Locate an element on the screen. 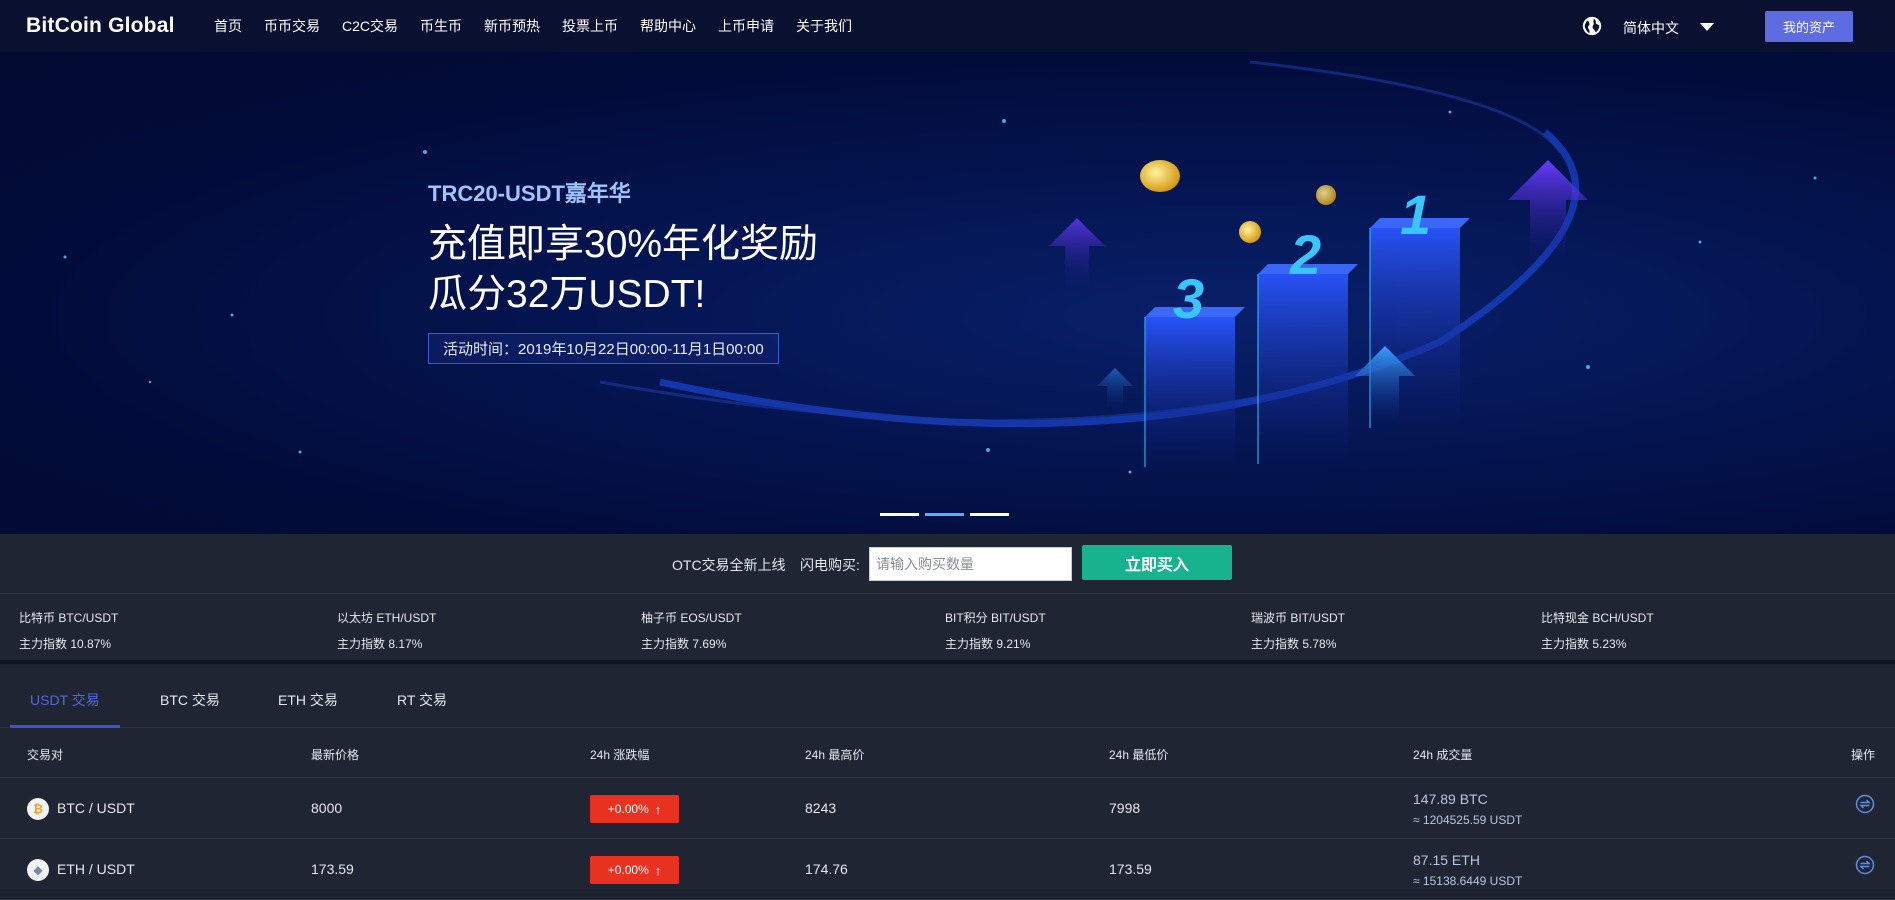 This screenshot has height=900, width=1895. tab-btc-trade: BTC 交易 is located at coordinates (190, 700).